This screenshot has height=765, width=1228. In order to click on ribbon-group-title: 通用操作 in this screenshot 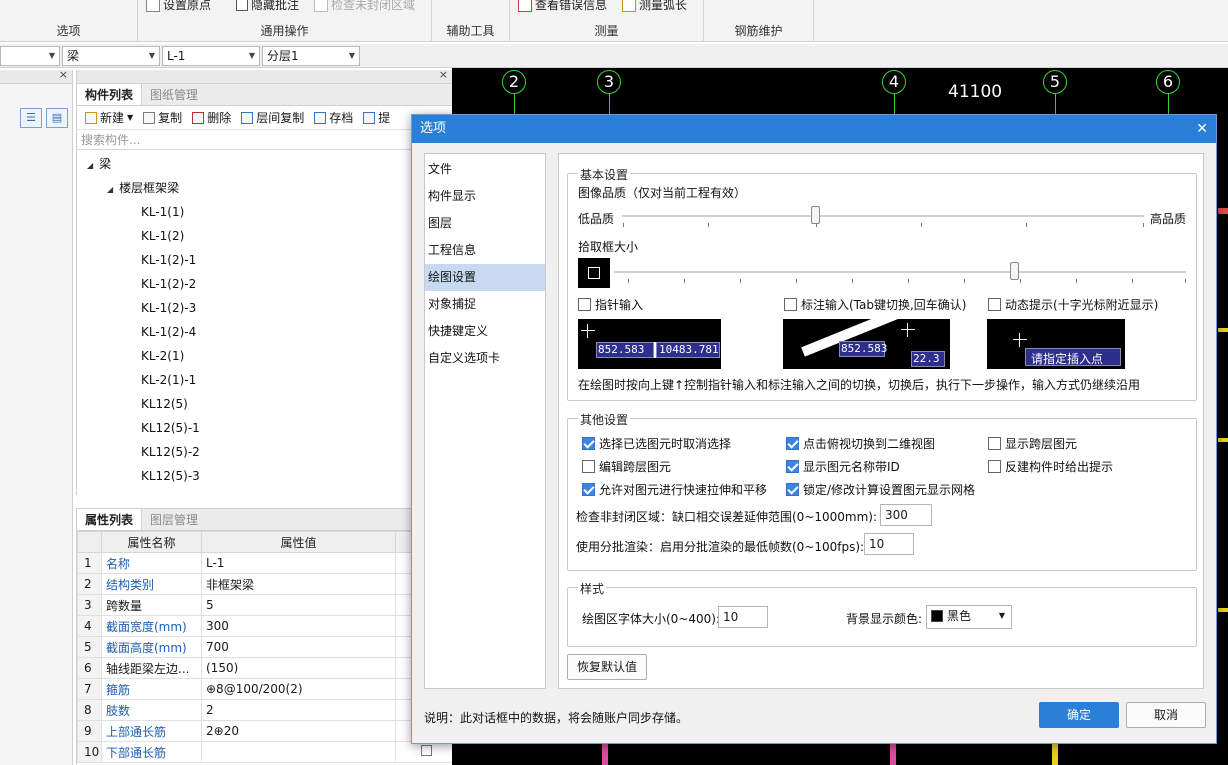, I will do `click(284, 31)`.